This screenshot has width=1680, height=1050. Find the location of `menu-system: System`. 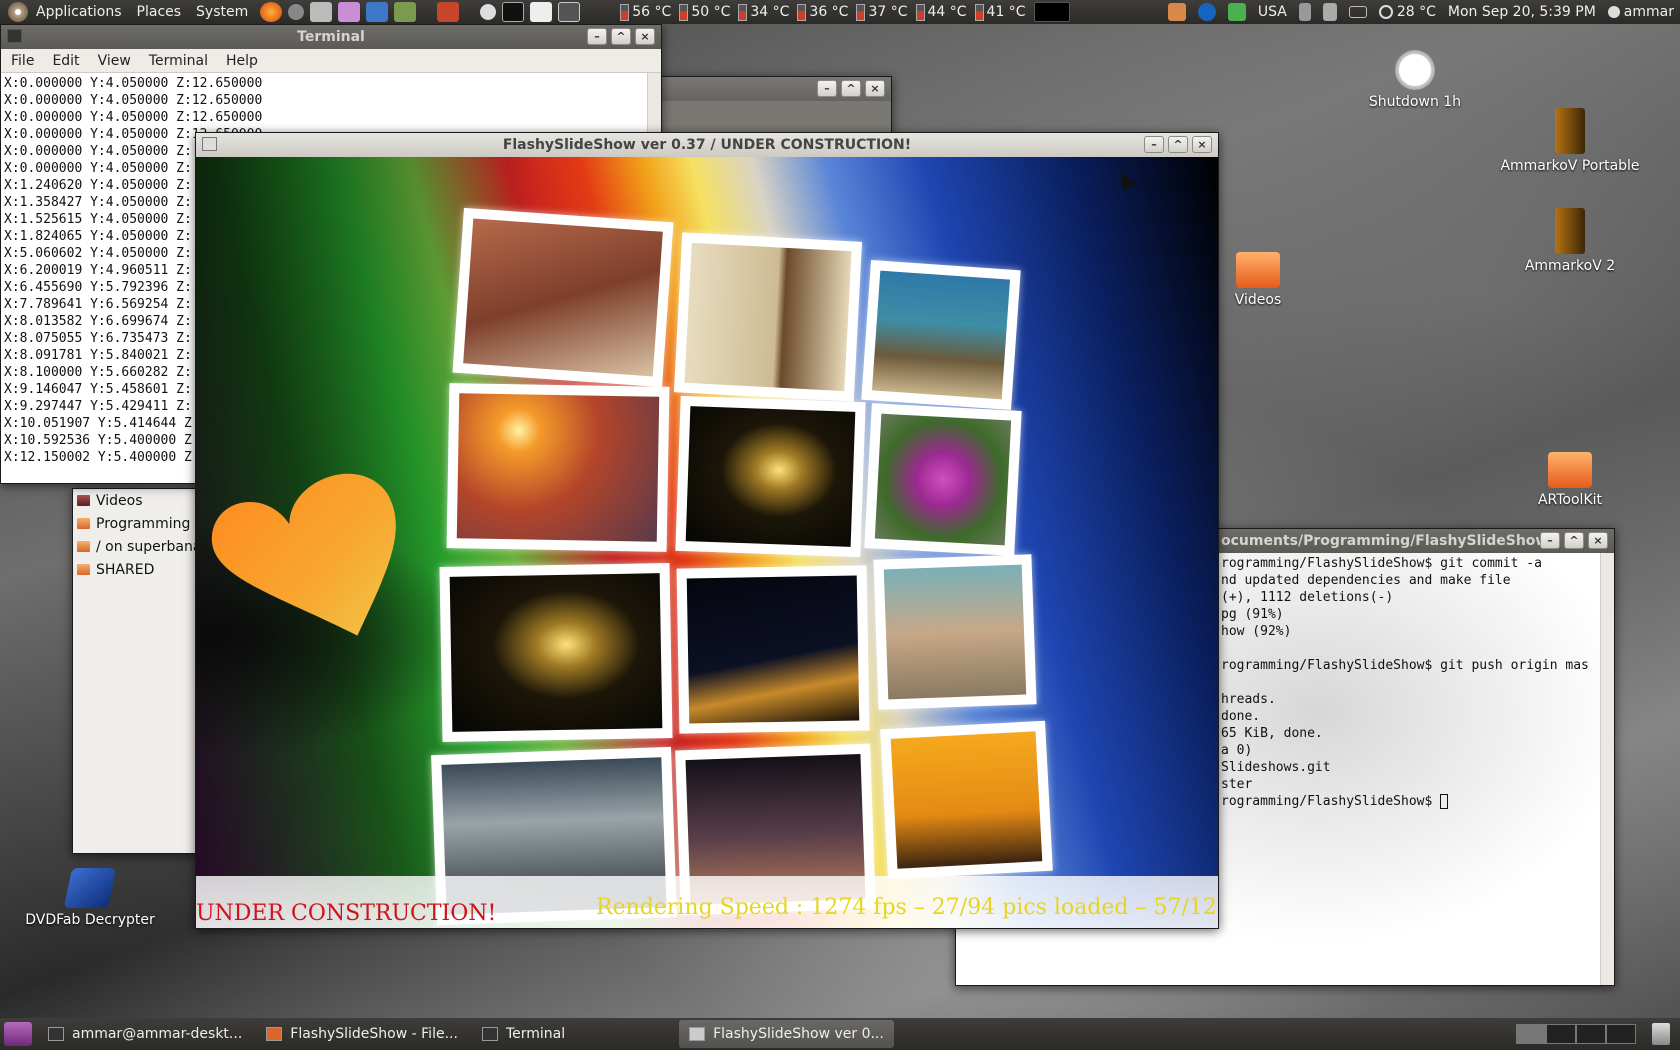

menu-system: System is located at coordinates (223, 12).